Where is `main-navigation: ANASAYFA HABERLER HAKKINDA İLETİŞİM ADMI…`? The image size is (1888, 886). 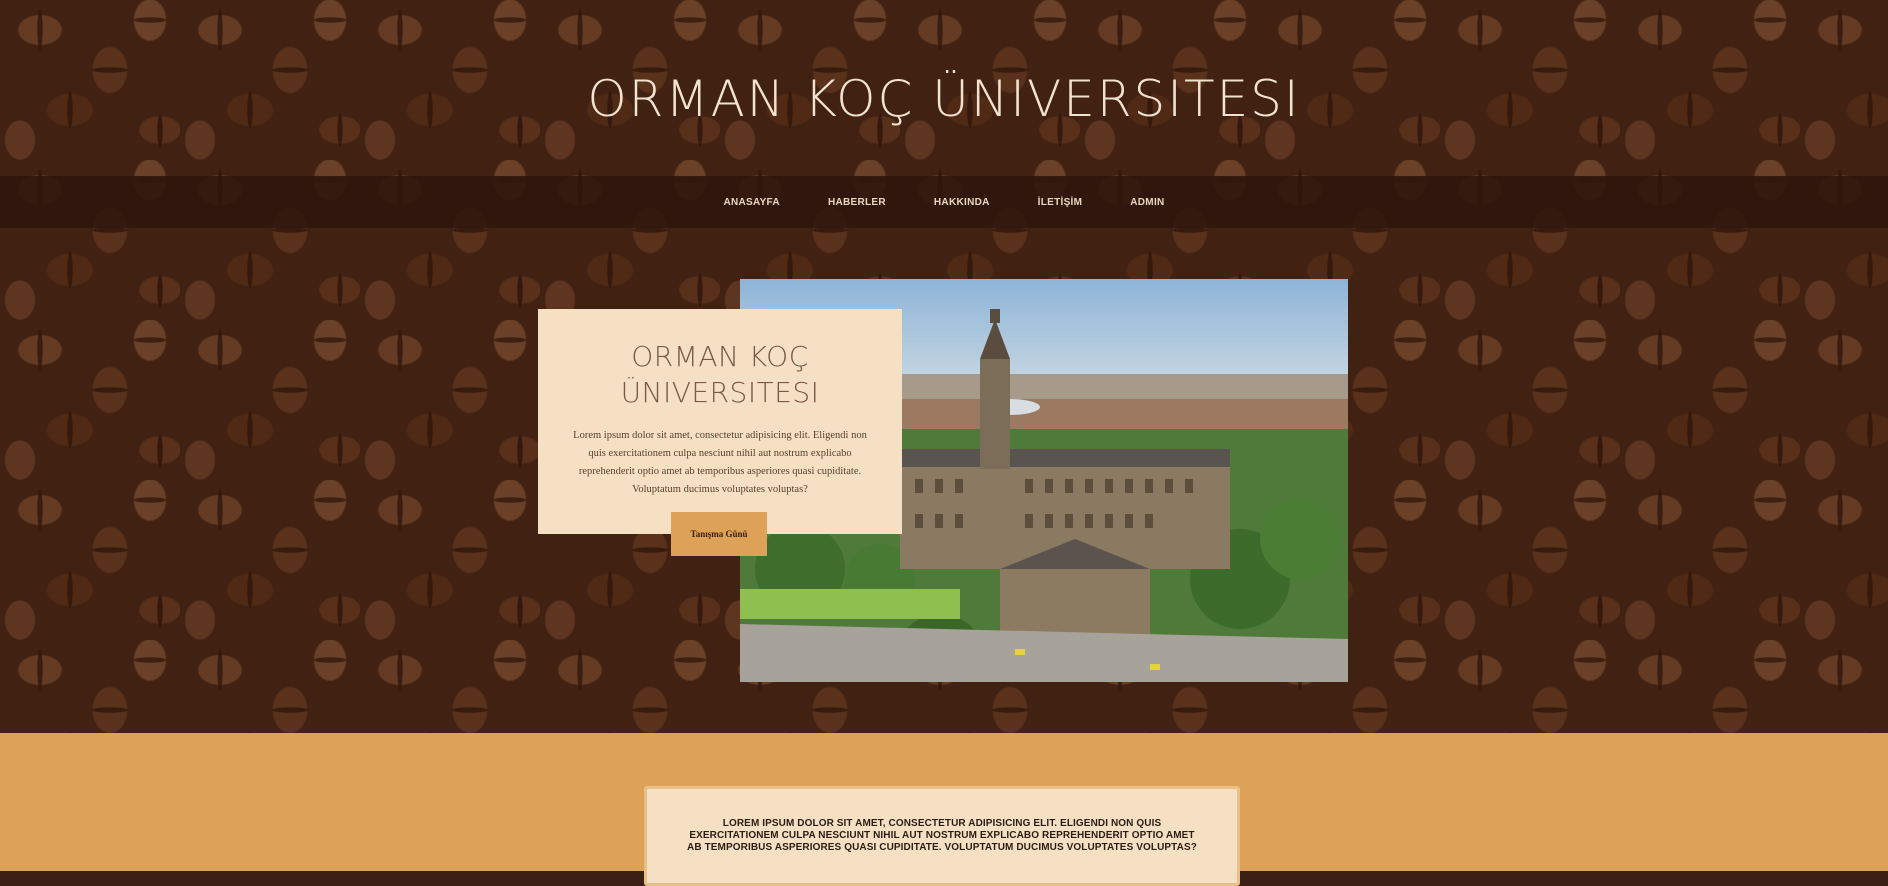 main-navigation: ANASAYFA HABERLER HAKKINDA İLETİŞİM ADMI… is located at coordinates (944, 202).